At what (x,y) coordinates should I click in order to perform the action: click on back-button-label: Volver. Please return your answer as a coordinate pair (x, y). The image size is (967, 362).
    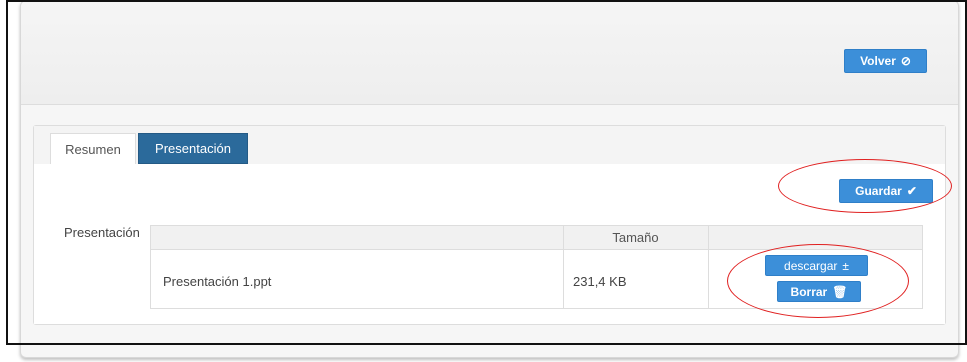
    Looking at the image, I should click on (878, 61).